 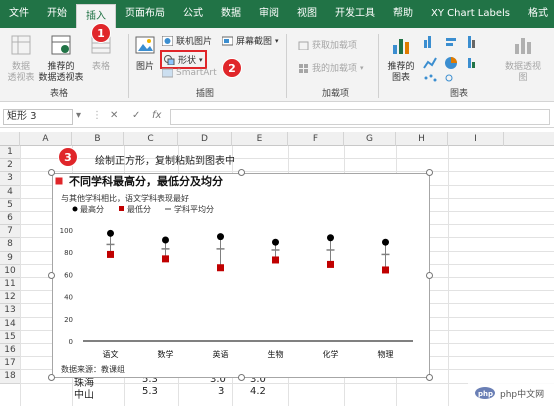 I want to click on row-header: 5, so click(x=10, y=205).